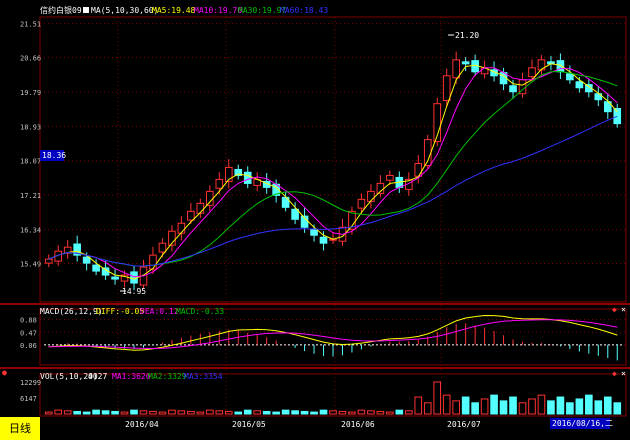 The height and width of the screenshot is (440, 630). What do you see at coordinates (28, 346) in the screenshot?
I see `macd-y-tick: 0.06` at bounding box center [28, 346].